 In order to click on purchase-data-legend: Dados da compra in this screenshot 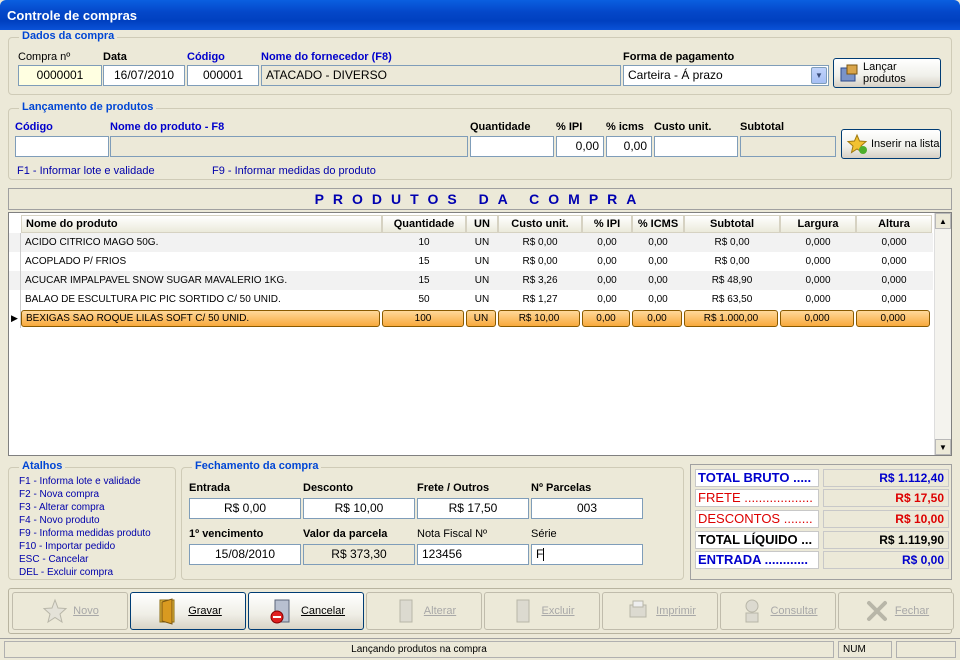, I will do `click(68, 36)`.